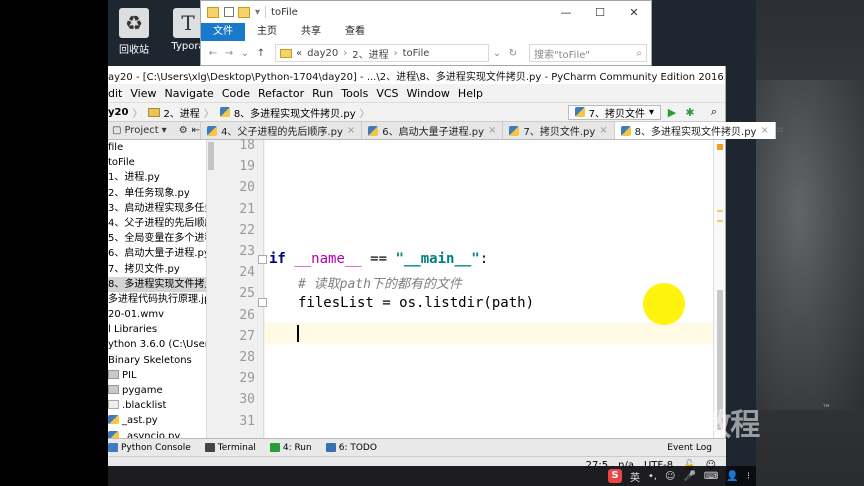 This screenshot has height=486, width=864. What do you see at coordinates (157, 375) in the screenshot?
I see `tree-item: PIL` at bounding box center [157, 375].